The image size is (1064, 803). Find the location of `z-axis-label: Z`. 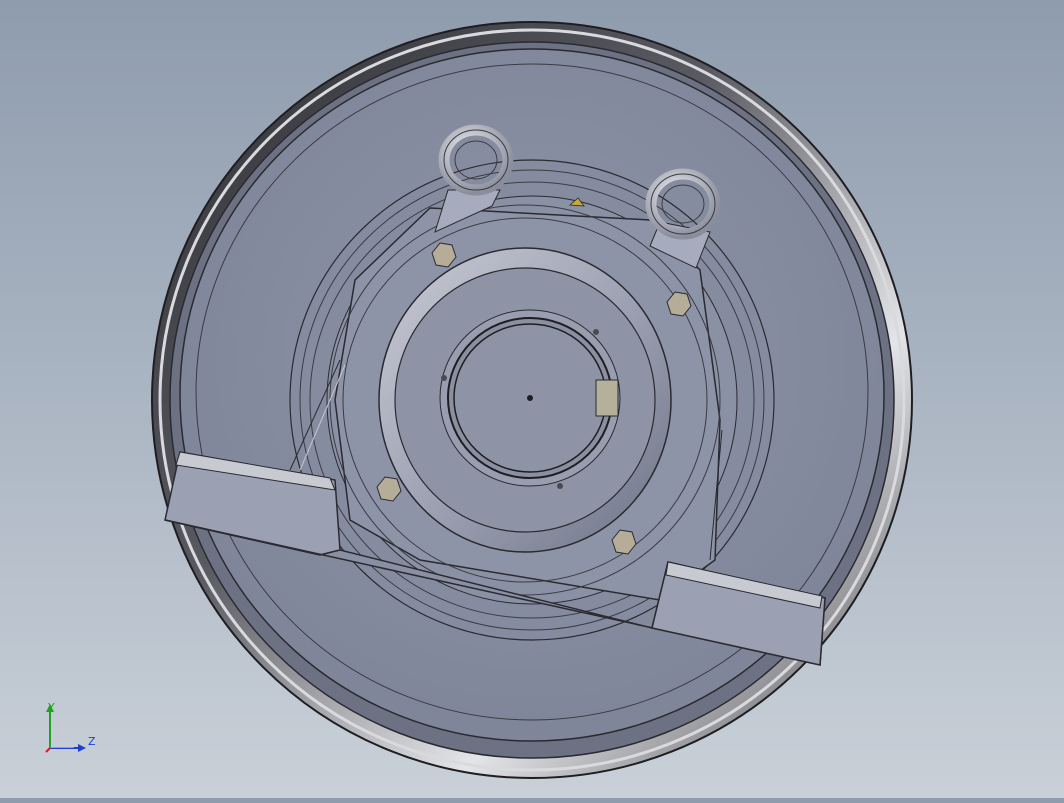

z-axis-label: Z is located at coordinates (92, 741).